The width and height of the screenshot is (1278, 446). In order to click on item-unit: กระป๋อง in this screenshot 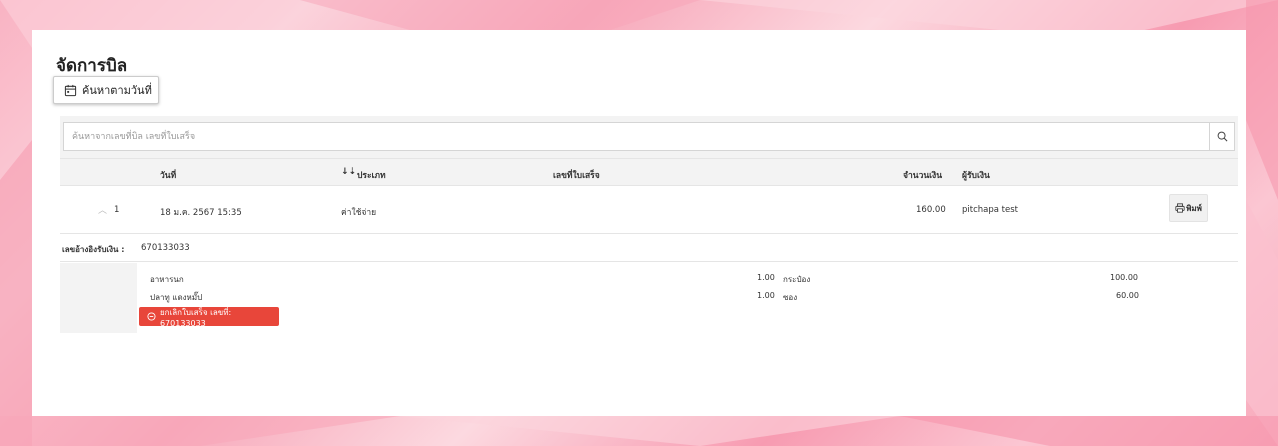, I will do `click(797, 279)`.